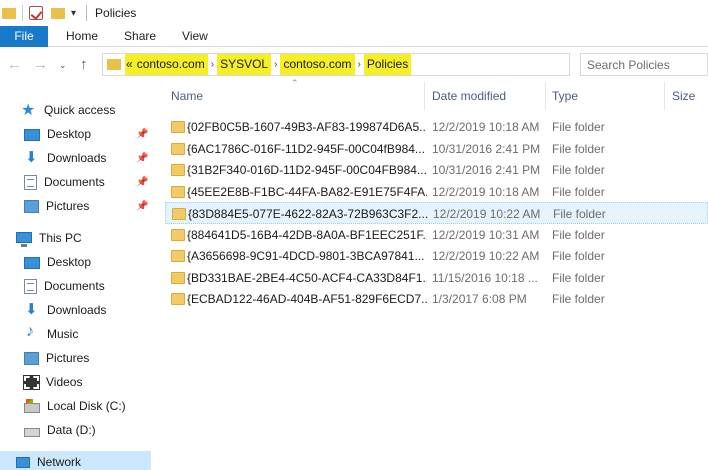 This screenshot has height=470, width=708. What do you see at coordinates (63, 334) in the screenshot?
I see `sidebar-item-label: Music` at bounding box center [63, 334].